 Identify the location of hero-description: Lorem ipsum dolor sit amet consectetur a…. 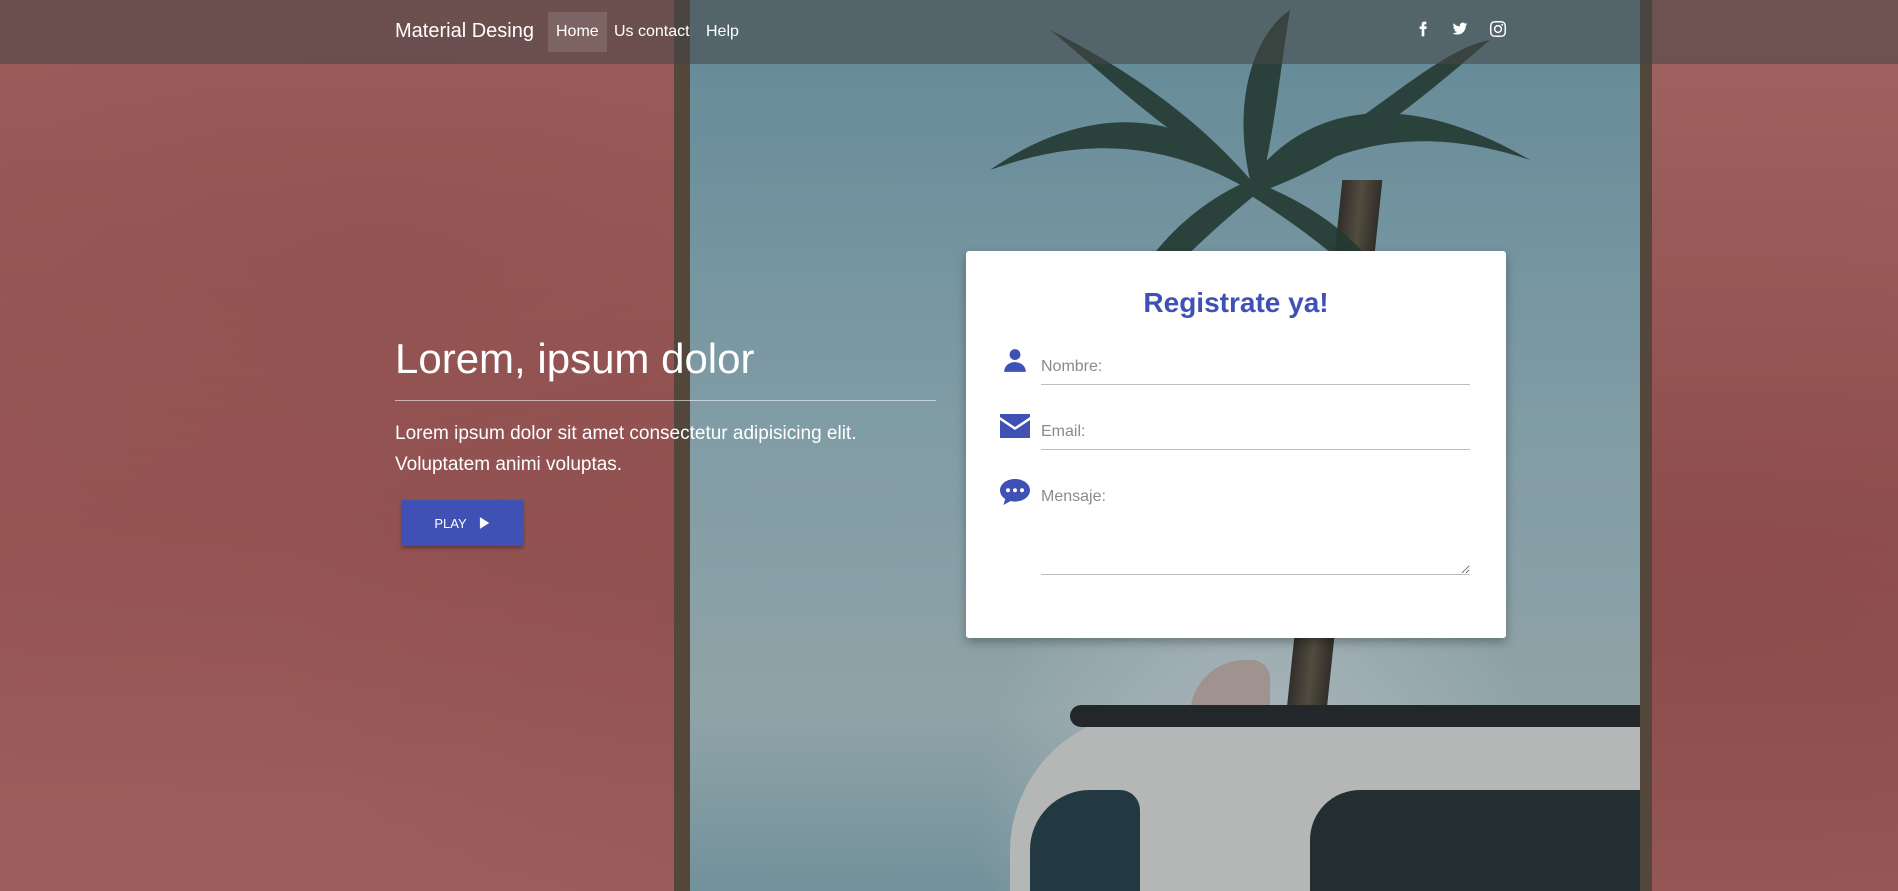
(626, 449).